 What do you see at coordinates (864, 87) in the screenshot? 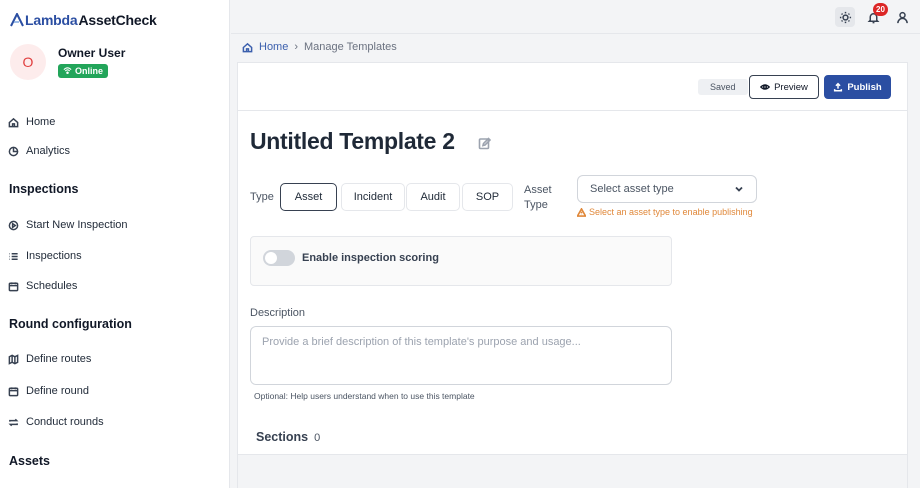
I see `publish-button-label: Publish` at bounding box center [864, 87].